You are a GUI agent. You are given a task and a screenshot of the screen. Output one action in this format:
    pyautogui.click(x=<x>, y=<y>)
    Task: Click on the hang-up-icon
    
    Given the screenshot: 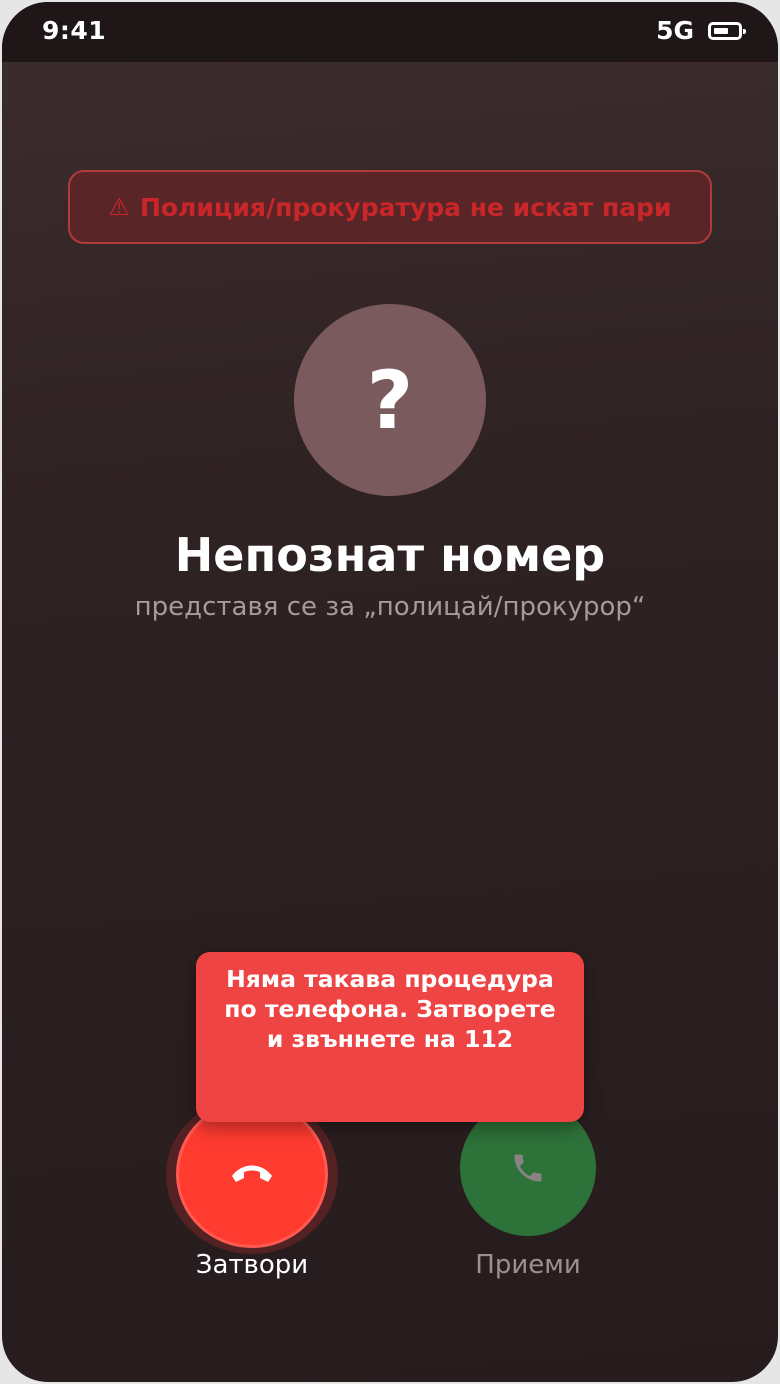 What is the action you would take?
    pyautogui.click(x=252, y=1173)
    